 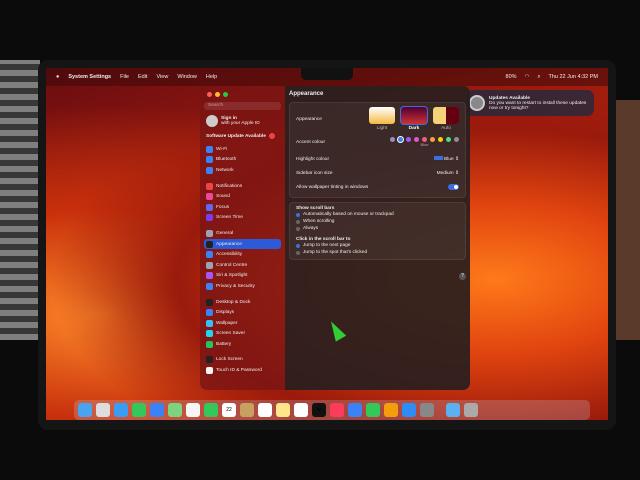 What do you see at coordinates (232, 265) in the screenshot?
I see `sidebar-item-label: Control Centre` at bounding box center [232, 265].